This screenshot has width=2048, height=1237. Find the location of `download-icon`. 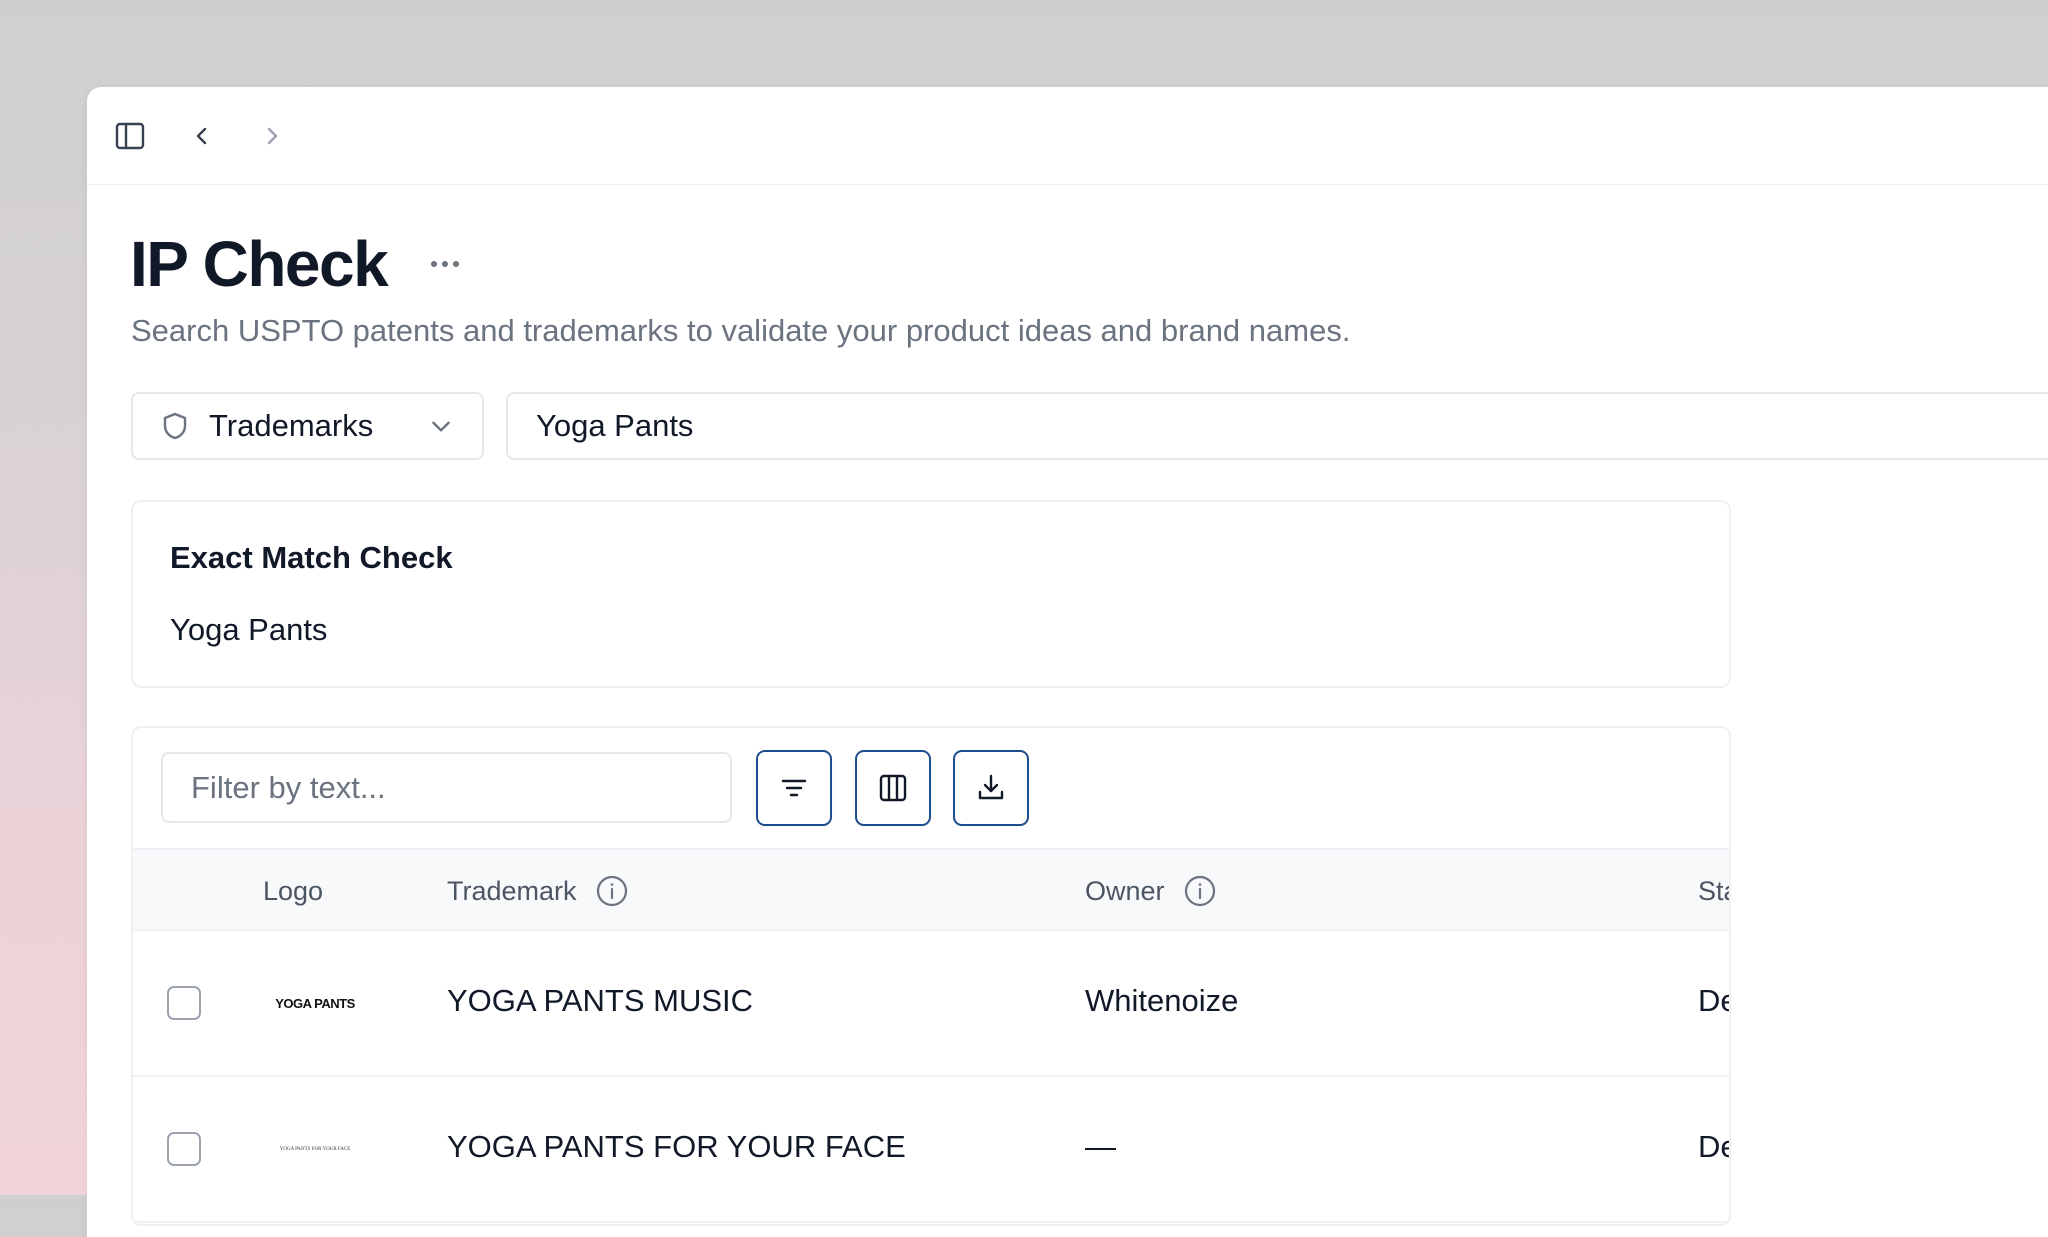

download-icon is located at coordinates (991, 788).